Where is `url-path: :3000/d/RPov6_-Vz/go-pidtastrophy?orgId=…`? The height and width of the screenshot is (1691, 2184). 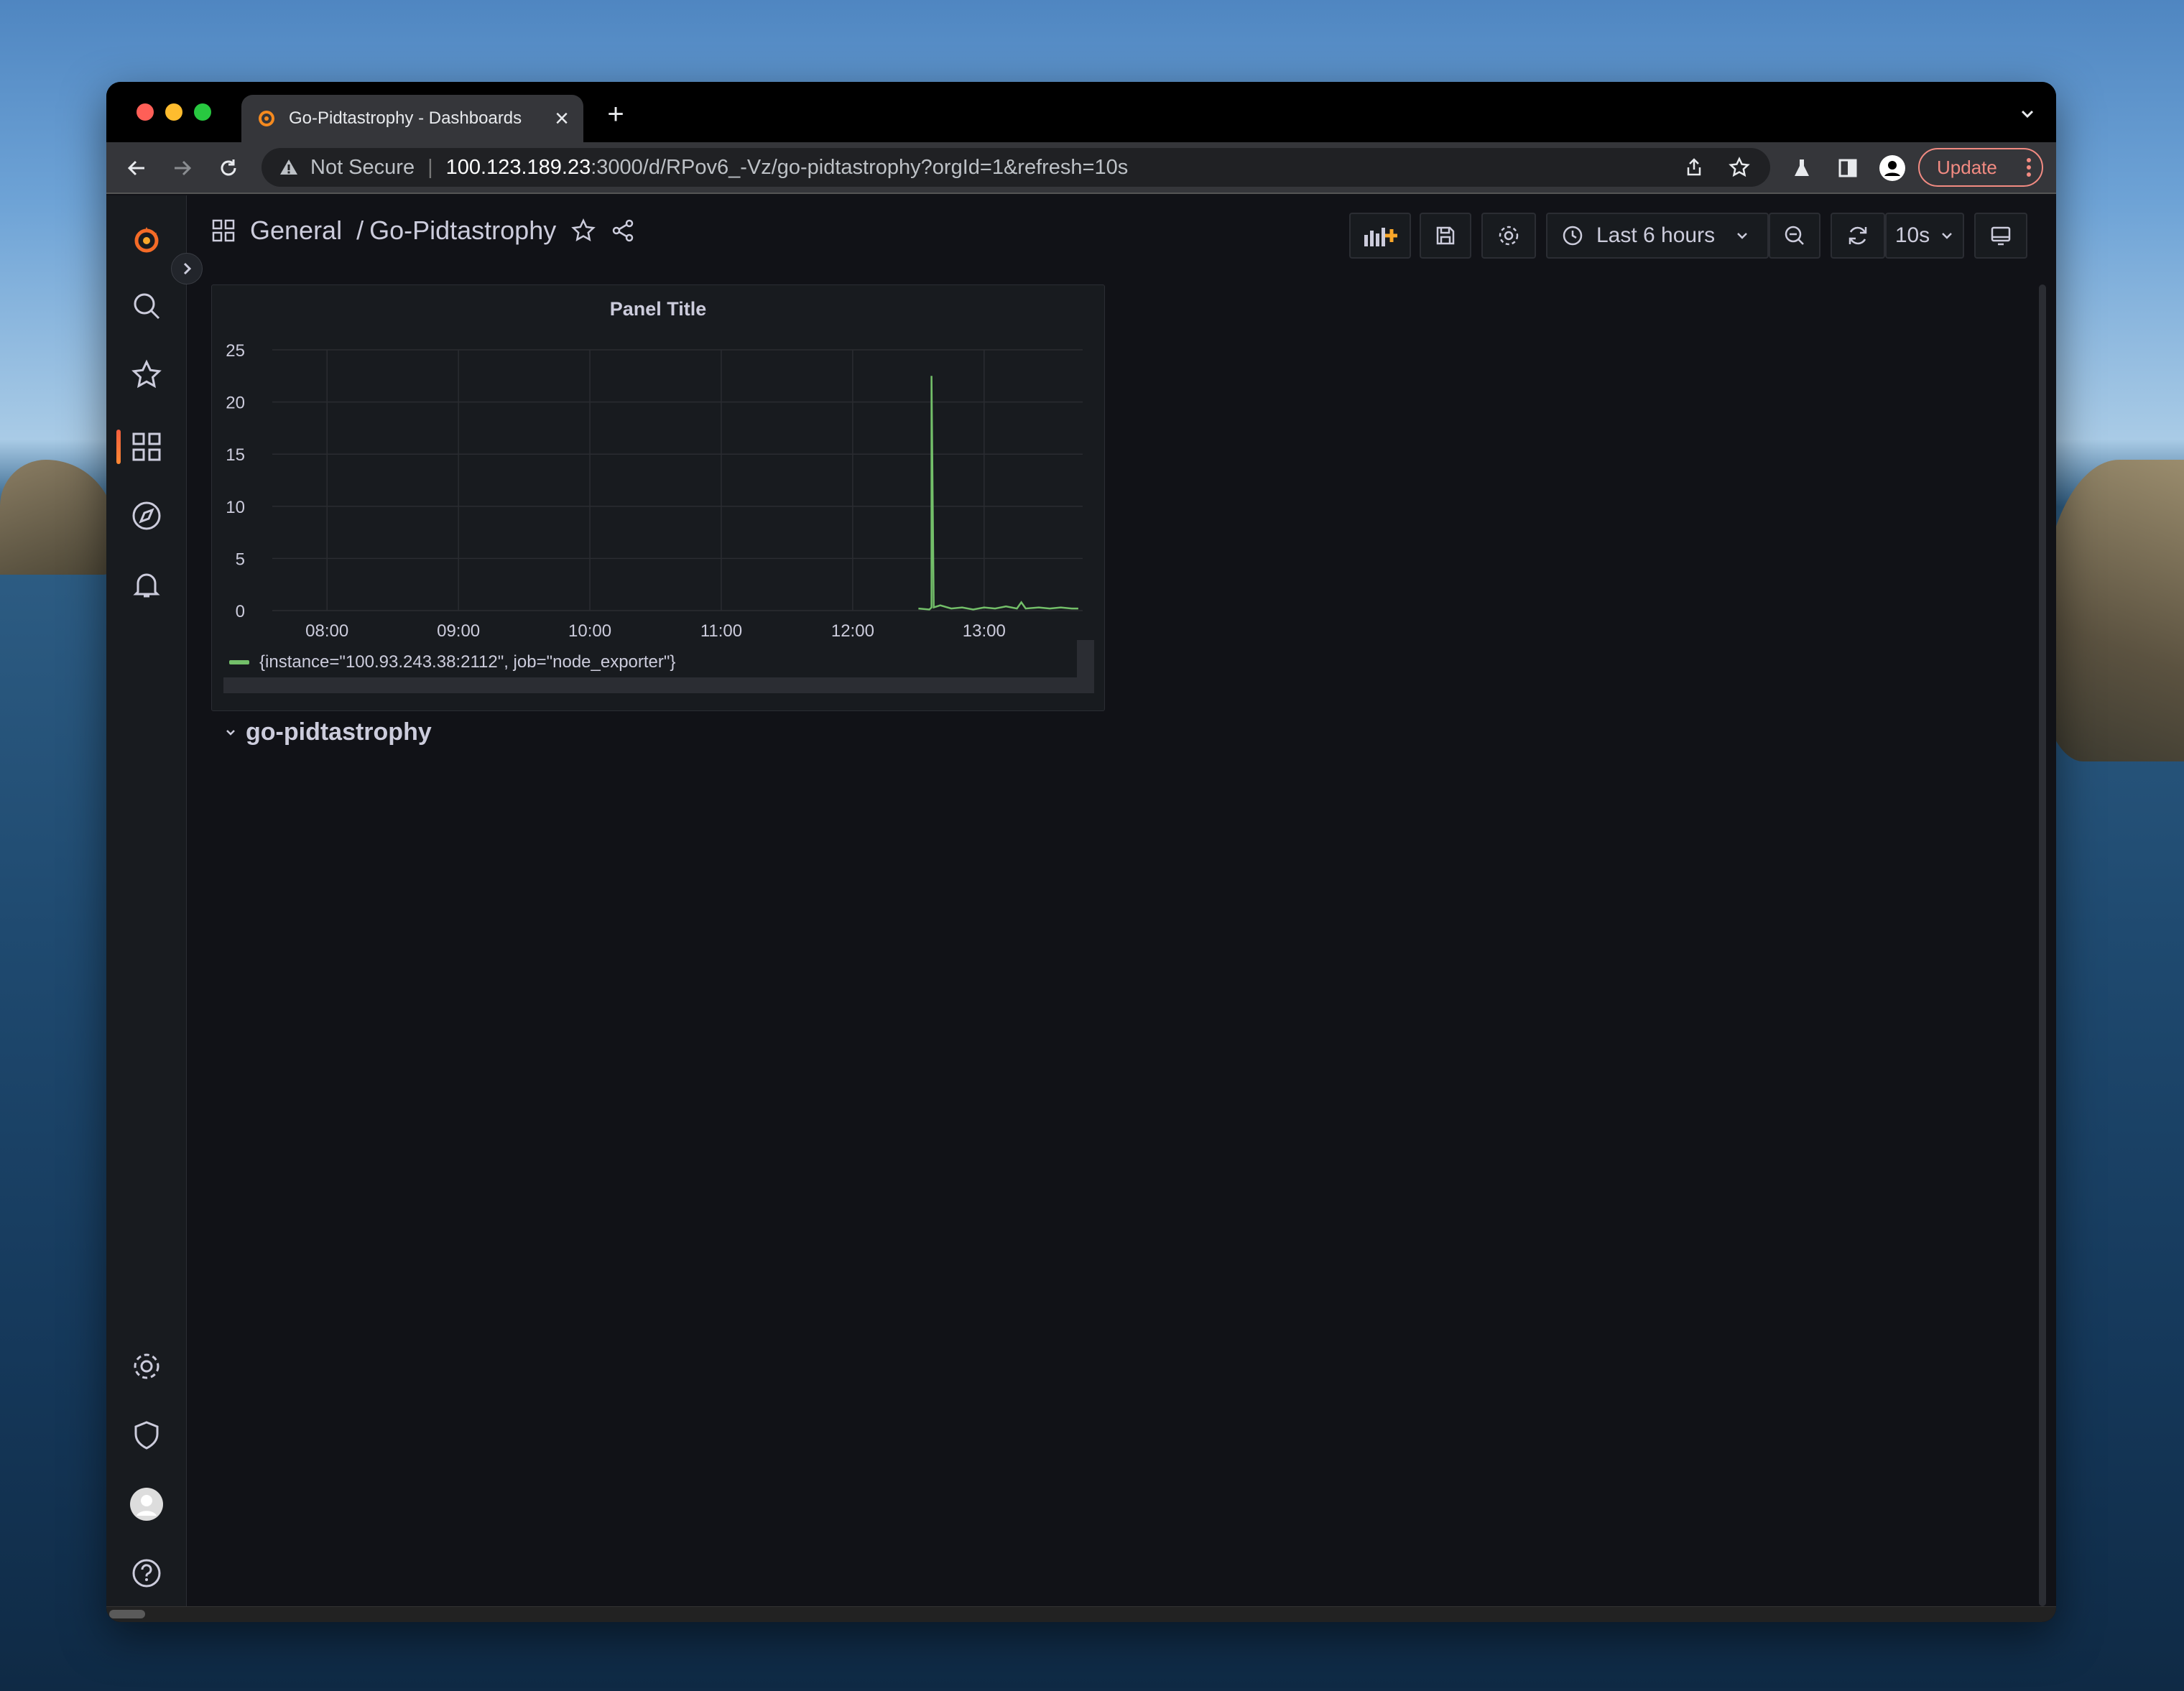 url-path: :3000/d/RPov6_-Vz/go-pidtastrophy?orgId=… is located at coordinates (860, 167).